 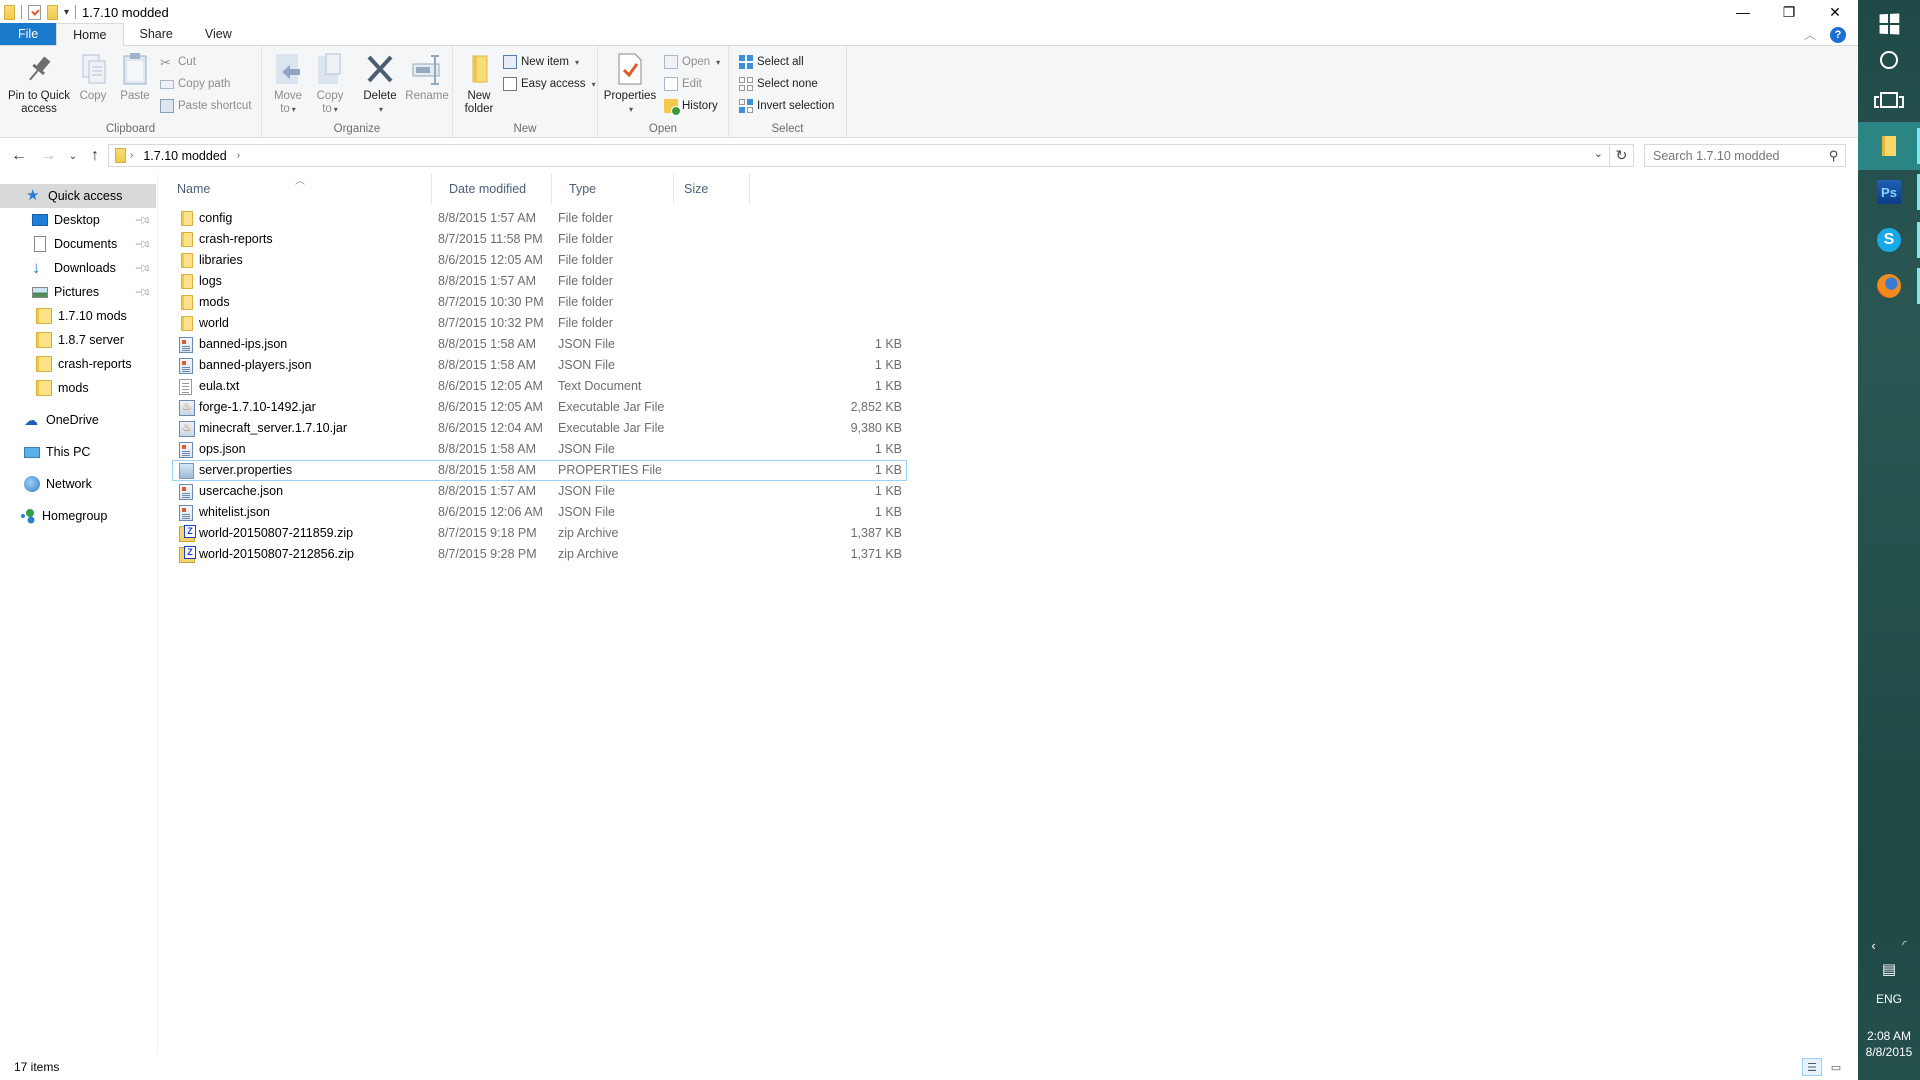 What do you see at coordinates (1889, 240) in the screenshot?
I see `taskbar-app-skype: S` at bounding box center [1889, 240].